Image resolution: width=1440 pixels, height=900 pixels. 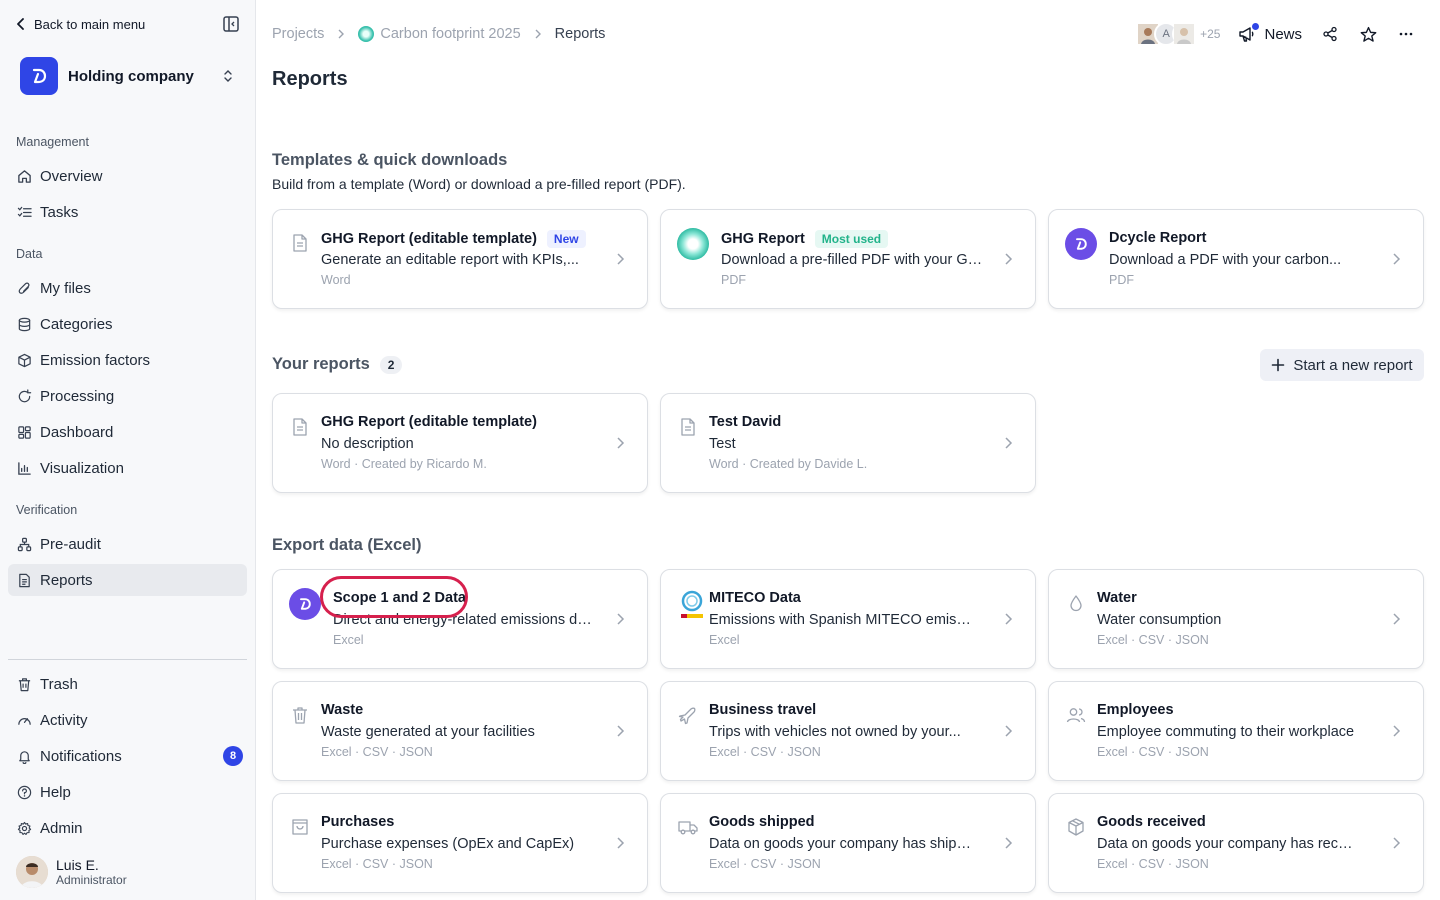 What do you see at coordinates (71, 872) in the screenshot?
I see `user-profile: Luis E. Administrator` at bounding box center [71, 872].